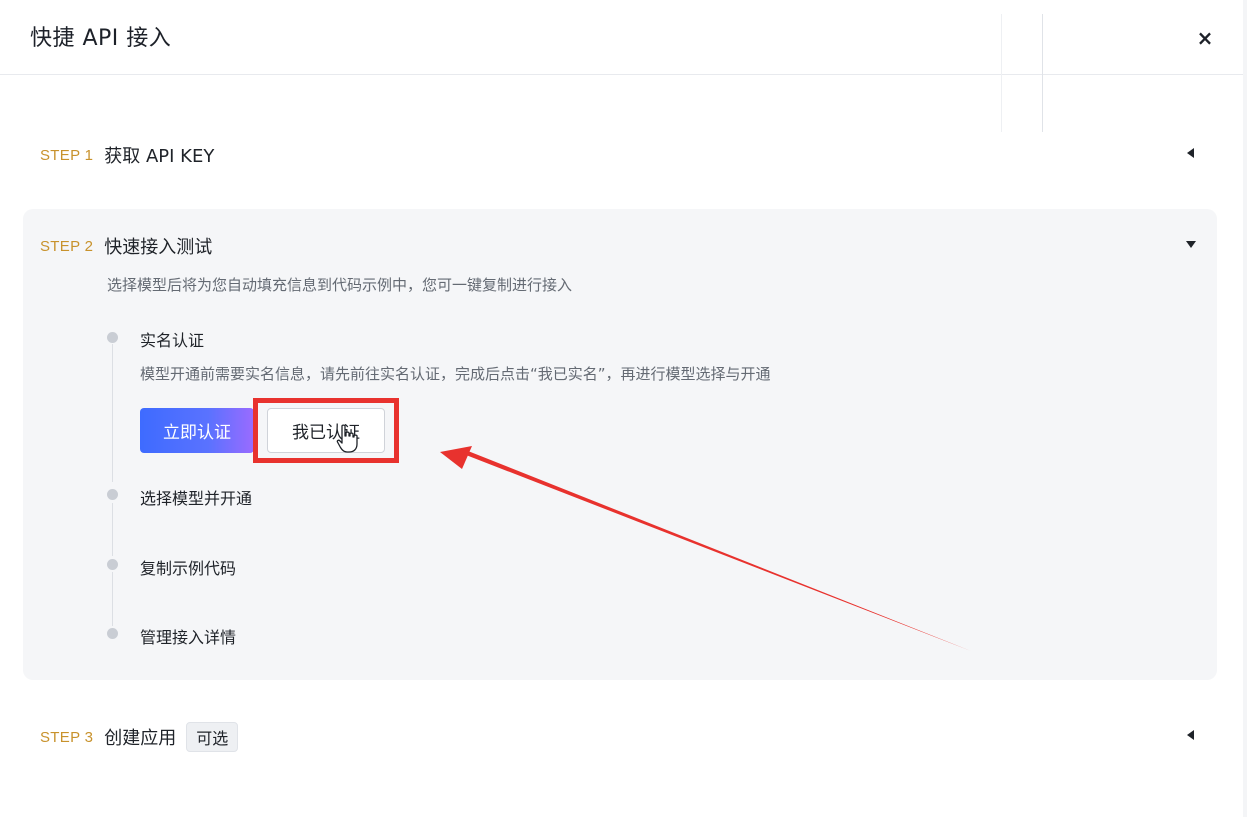  I want to click on timeline-item-select-model: 选择模型并开通, so click(196, 498).